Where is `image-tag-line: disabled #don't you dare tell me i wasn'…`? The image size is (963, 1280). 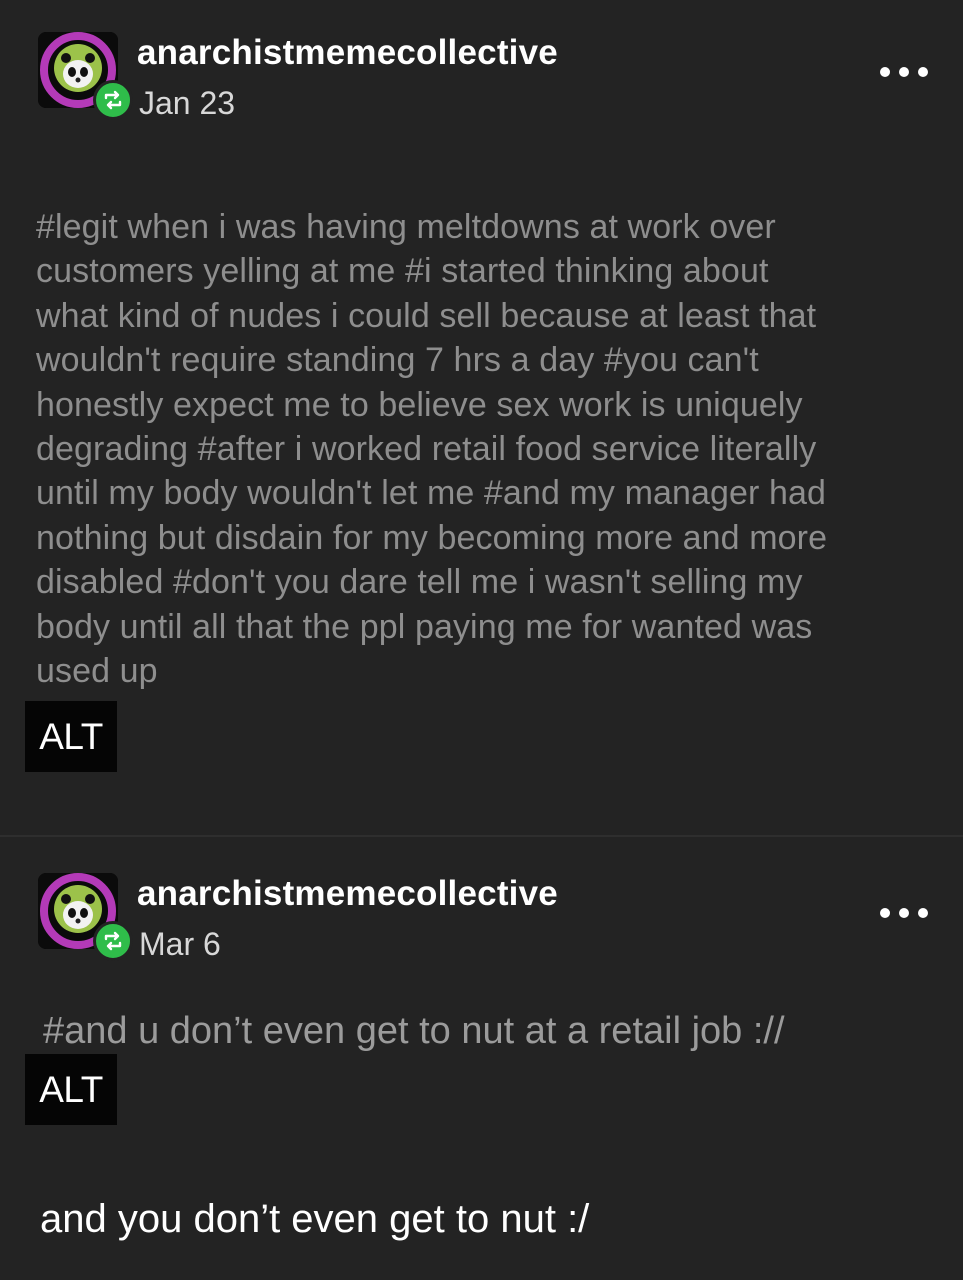
image-tag-line: disabled #don't you dare tell me i wasn'… is located at coordinates (419, 582).